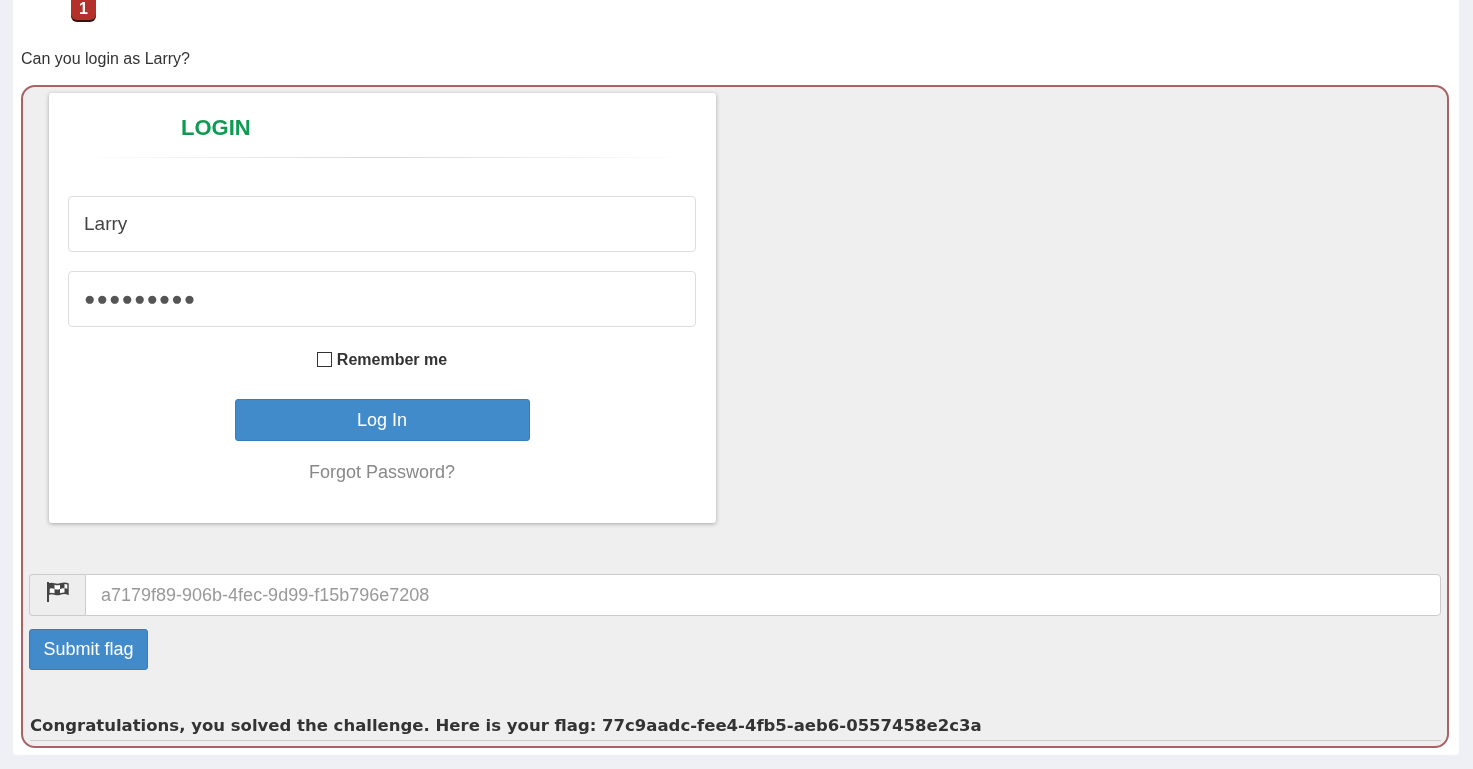 This screenshot has height=769, width=1473. Describe the element at coordinates (506, 726) in the screenshot. I see `success-message: Congratulations, you solved the challenge. Here is your flag: 77c9aadc-fee4-4fb5-aeb6-0557458e2c3a` at that location.